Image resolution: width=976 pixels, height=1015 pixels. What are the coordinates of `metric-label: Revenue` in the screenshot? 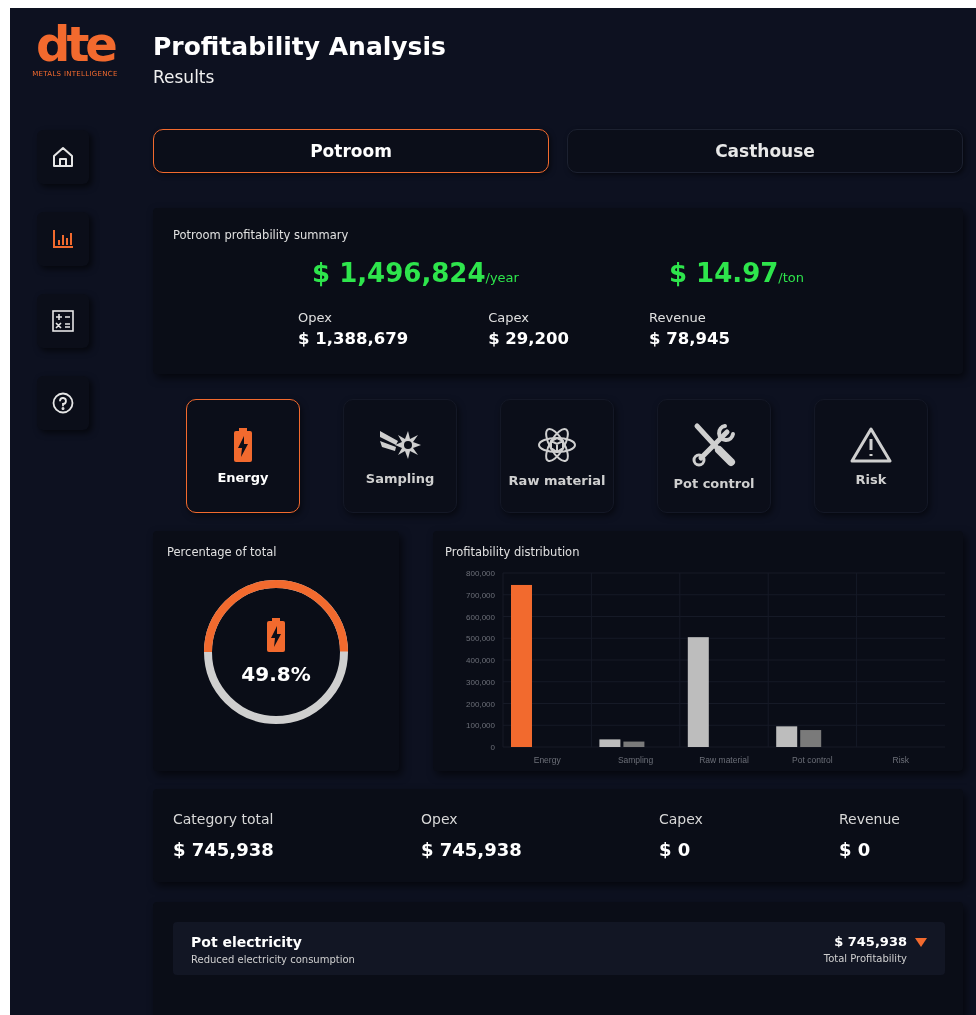 It's located at (678, 317).